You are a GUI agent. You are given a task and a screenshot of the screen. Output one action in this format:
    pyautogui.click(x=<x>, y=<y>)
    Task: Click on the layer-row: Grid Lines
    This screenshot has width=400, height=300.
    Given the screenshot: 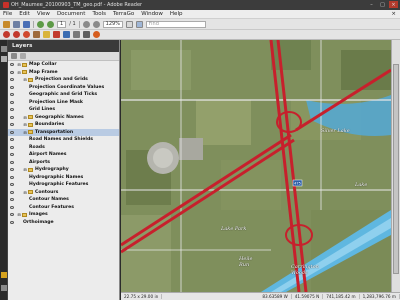 What is the action you would take?
    pyautogui.click(x=63, y=110)
    